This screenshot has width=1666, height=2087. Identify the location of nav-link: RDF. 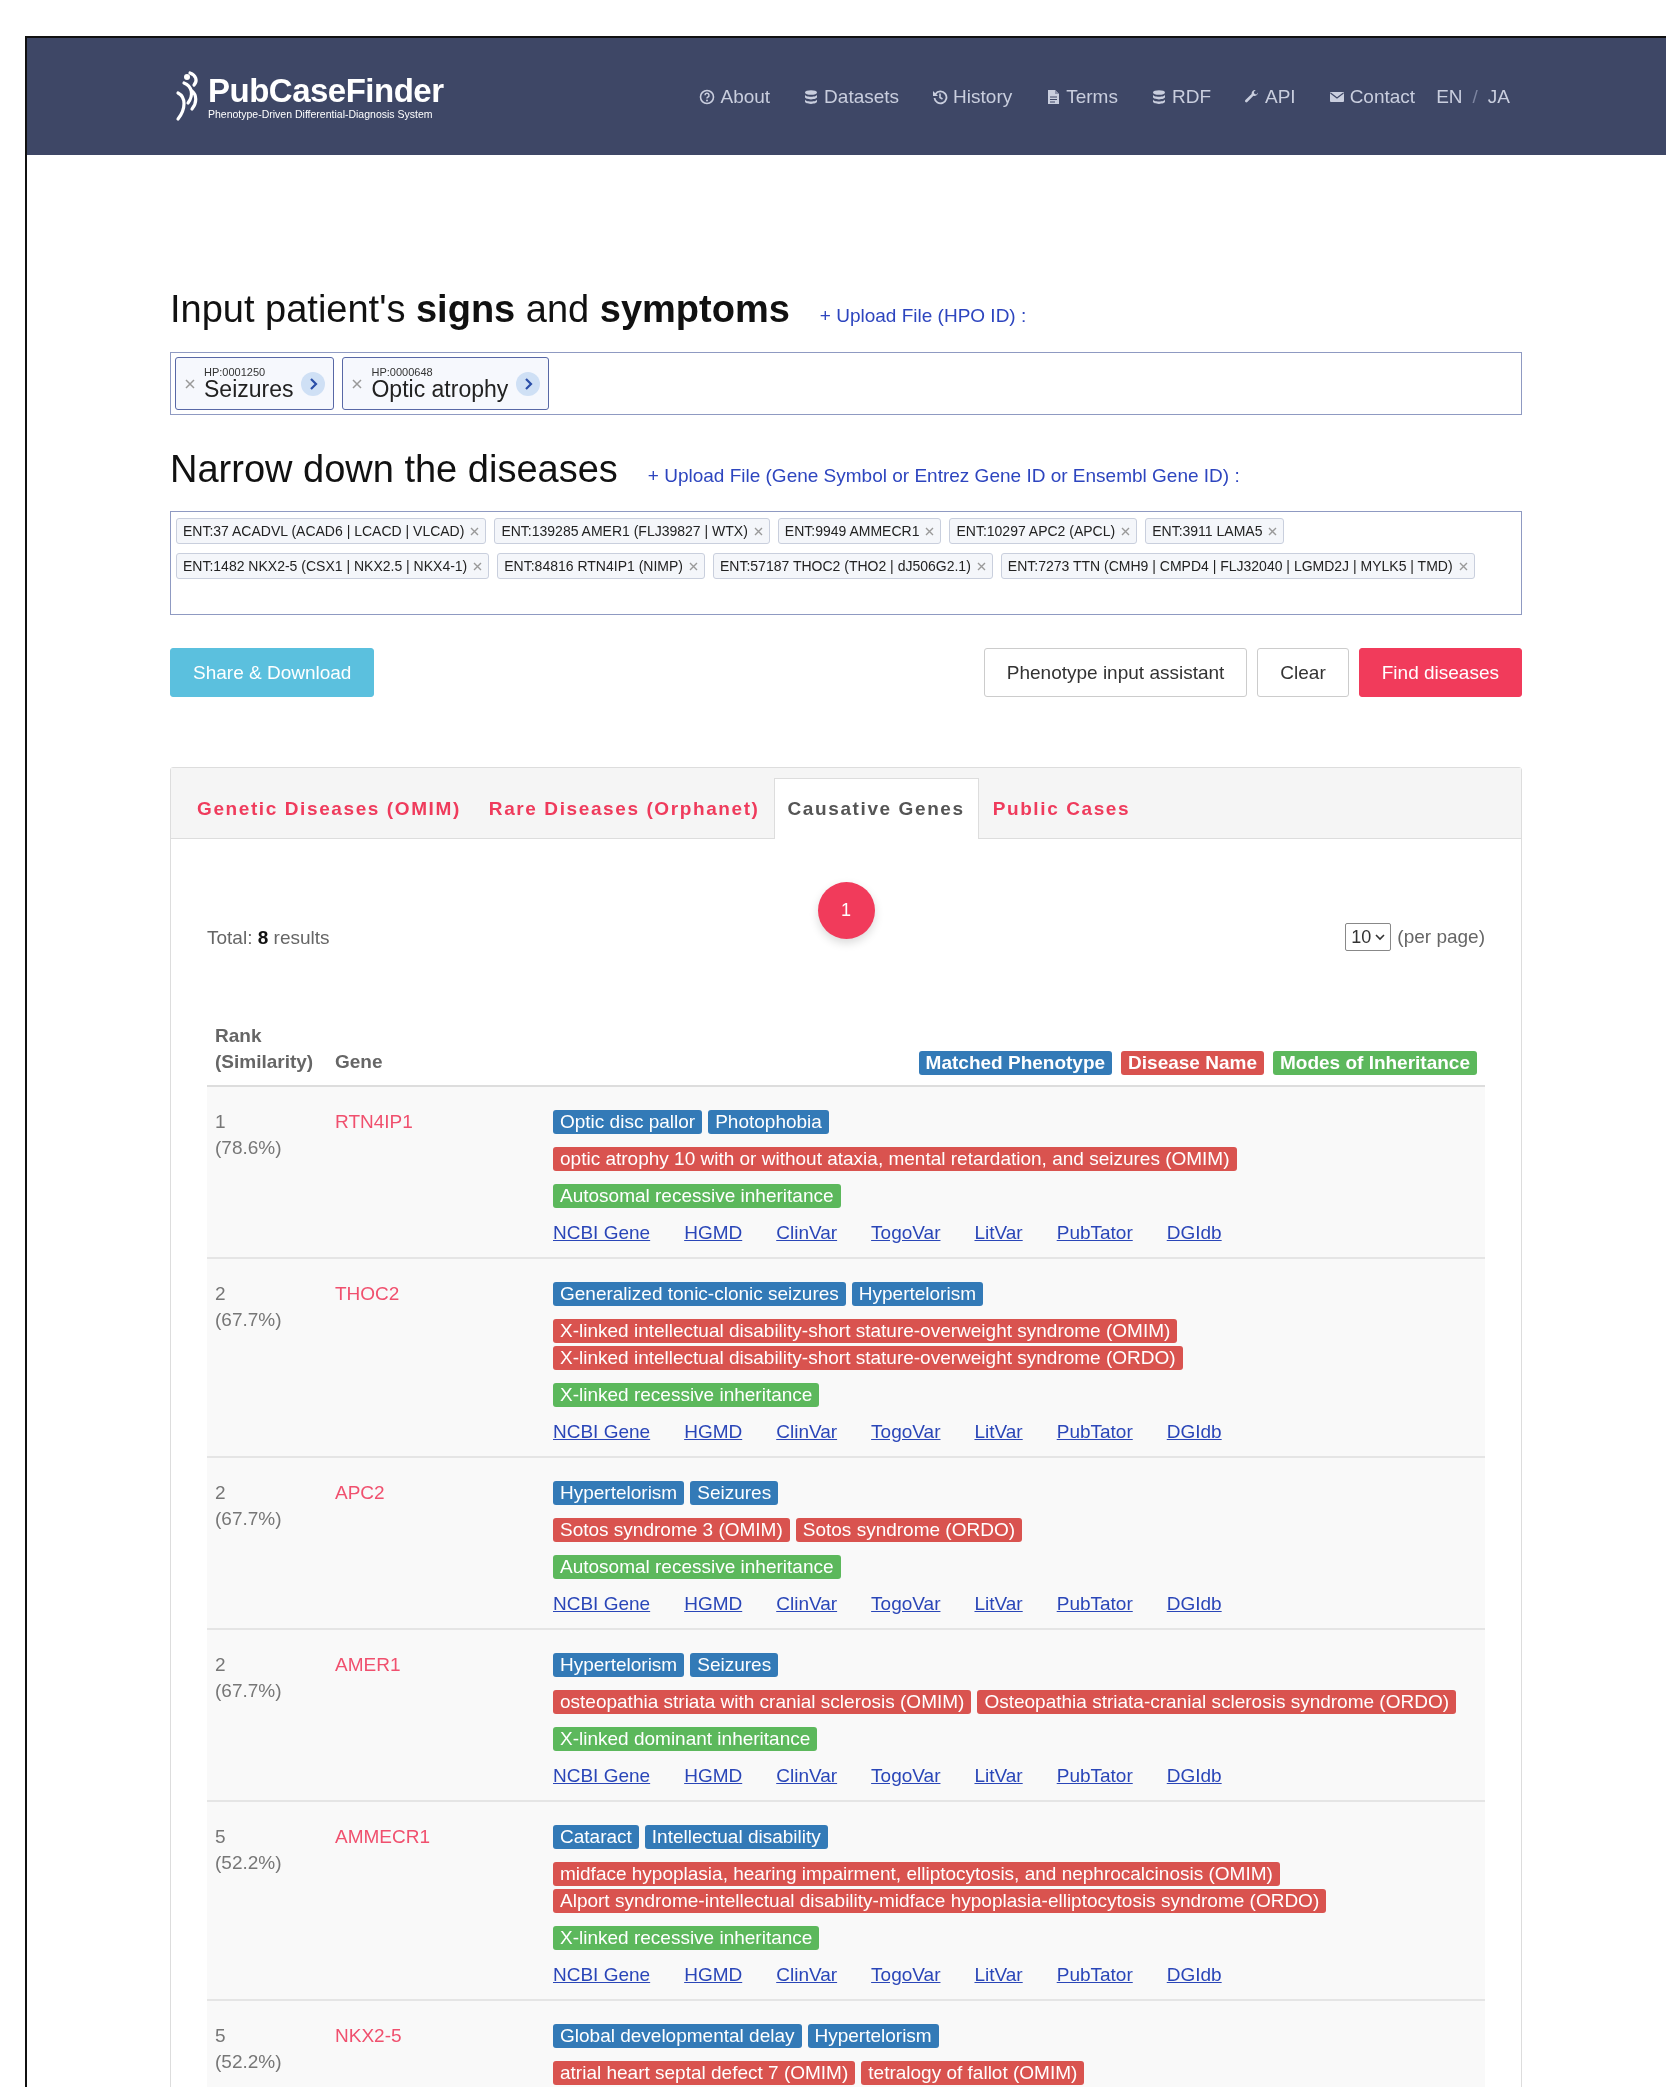
(1180, 96).